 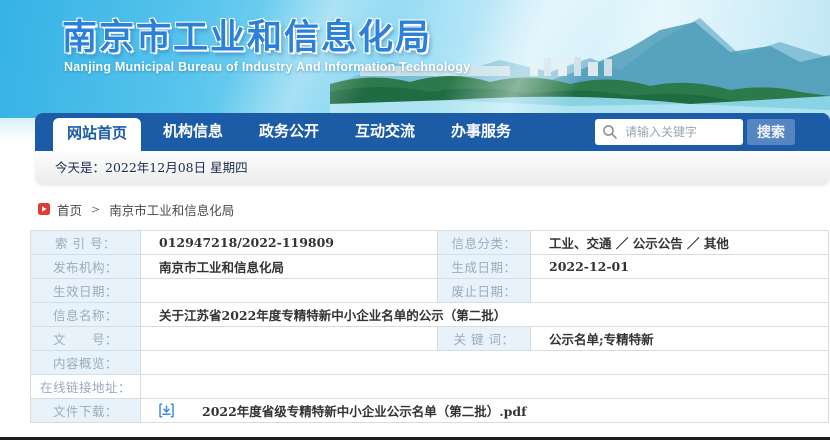 What do you see at coordinates (247, 37) in the screenshot?
I see `site-title: 南京市工业和信息化局` at bounding box center [247, 37].